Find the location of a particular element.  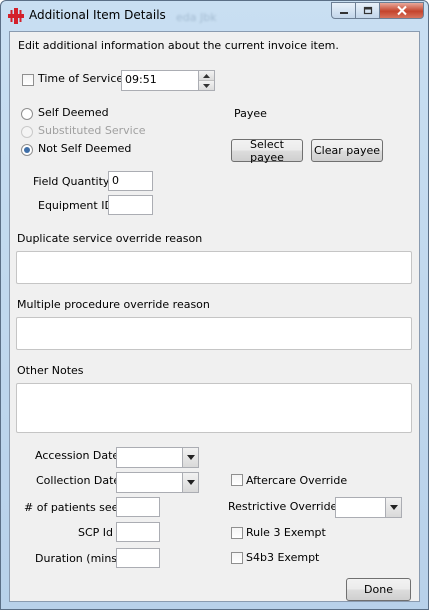

minimize-button is located at coordinates (343, 10).